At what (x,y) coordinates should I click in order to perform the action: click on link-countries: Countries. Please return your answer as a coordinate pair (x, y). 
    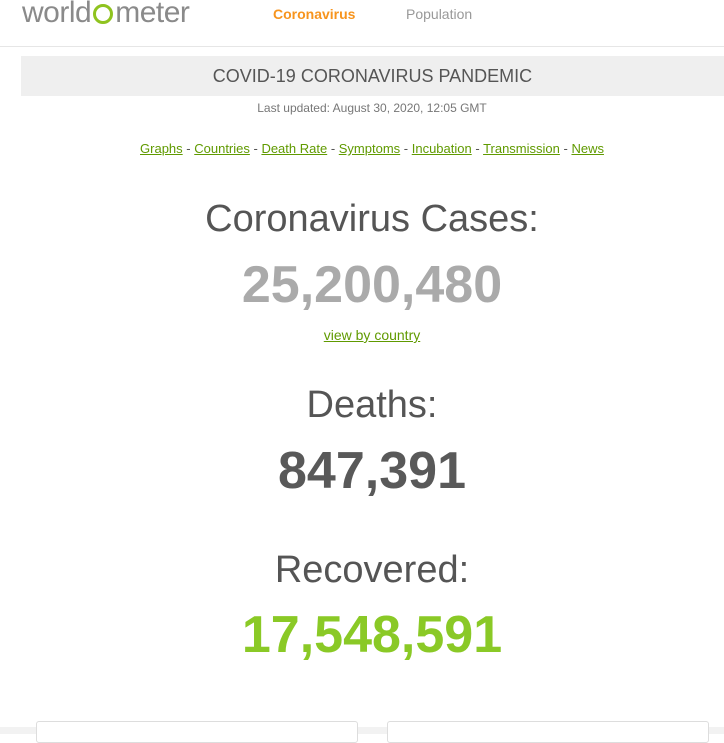
    Looking at the image, I should click on (222, 148).